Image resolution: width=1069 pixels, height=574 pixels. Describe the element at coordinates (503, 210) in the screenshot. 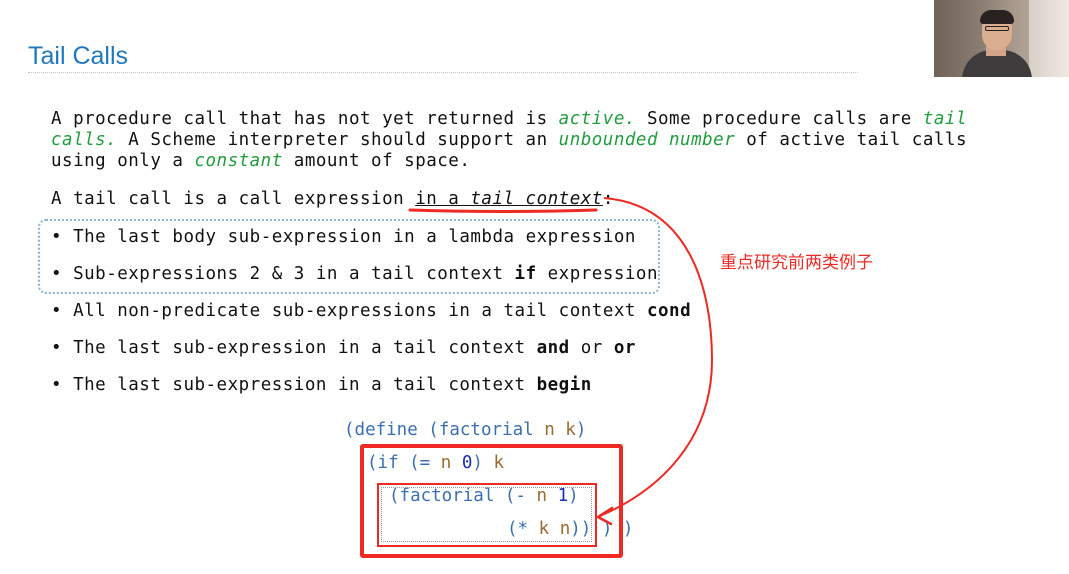

I see `tail-context-underline` at that location.